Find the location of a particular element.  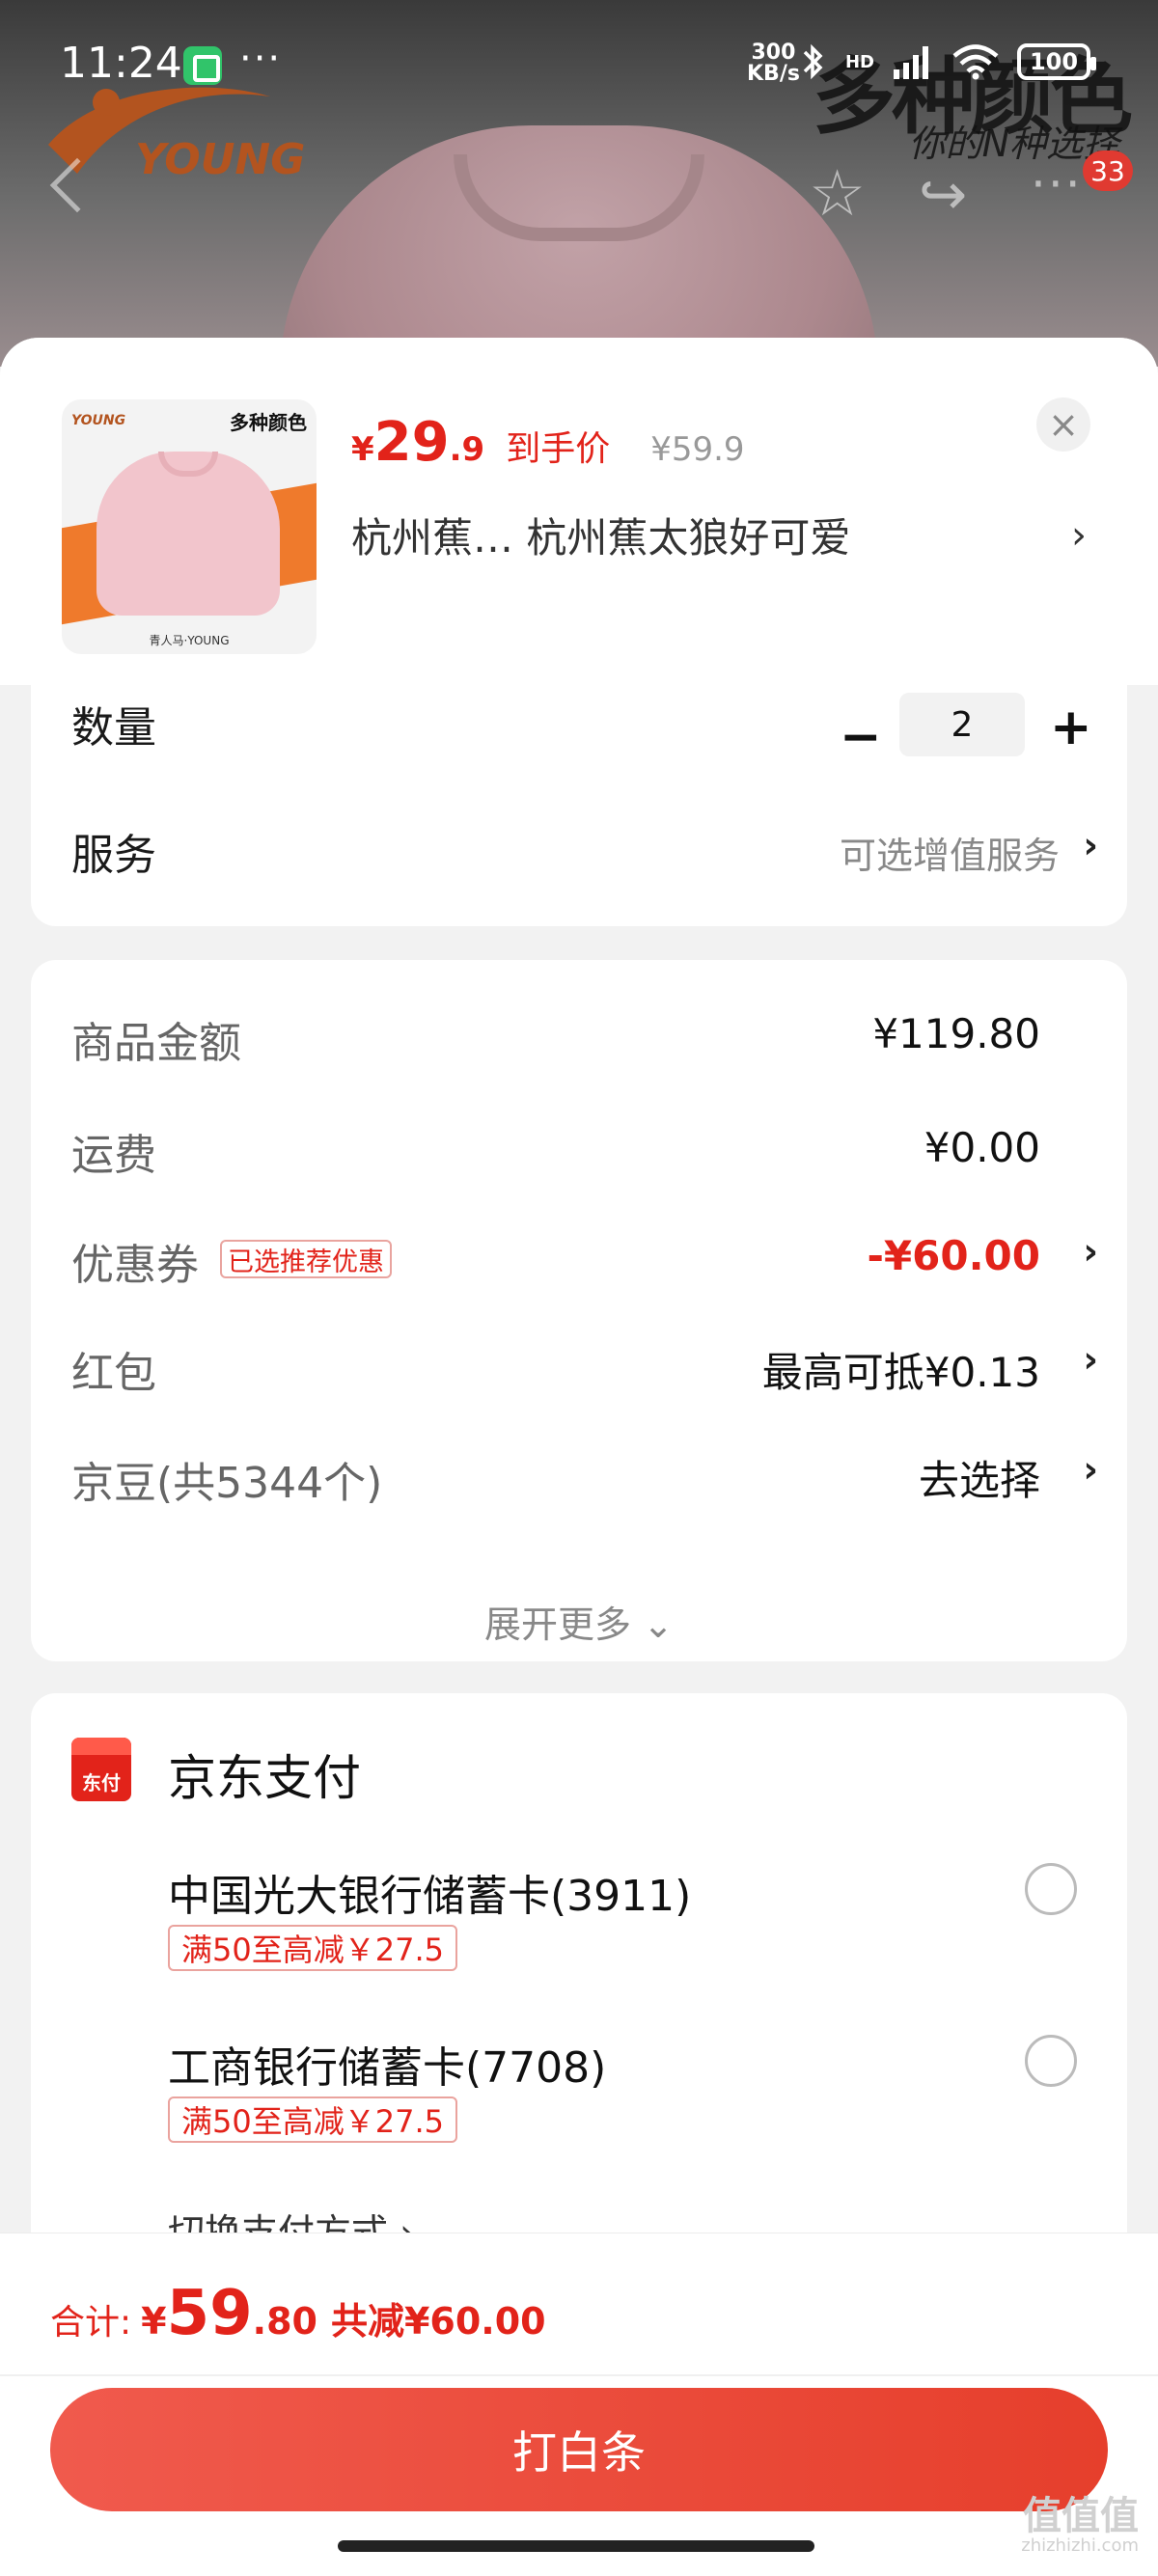

payment-title: 京东支付 is located at coordinates (264, 1778).